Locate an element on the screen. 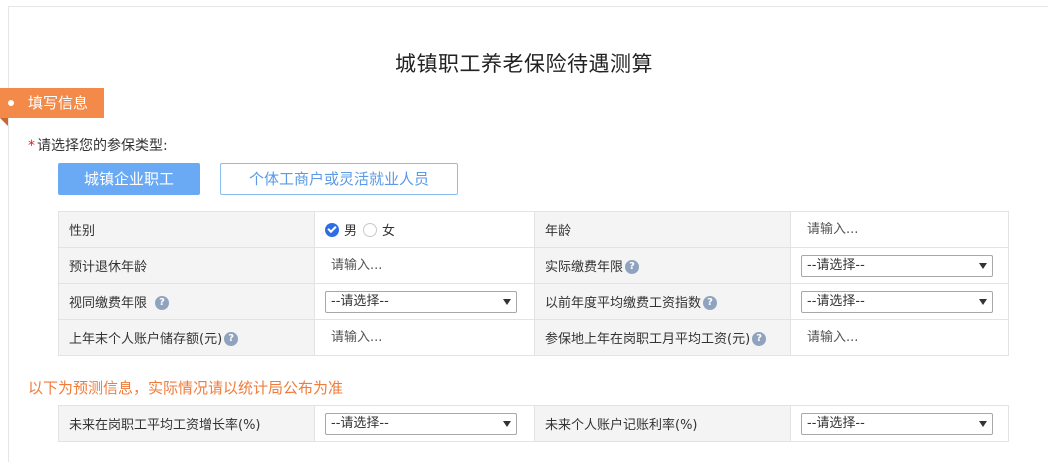 The image size is (1048, 462). gender-field: 男 女 is located at coordinates (424, 229).